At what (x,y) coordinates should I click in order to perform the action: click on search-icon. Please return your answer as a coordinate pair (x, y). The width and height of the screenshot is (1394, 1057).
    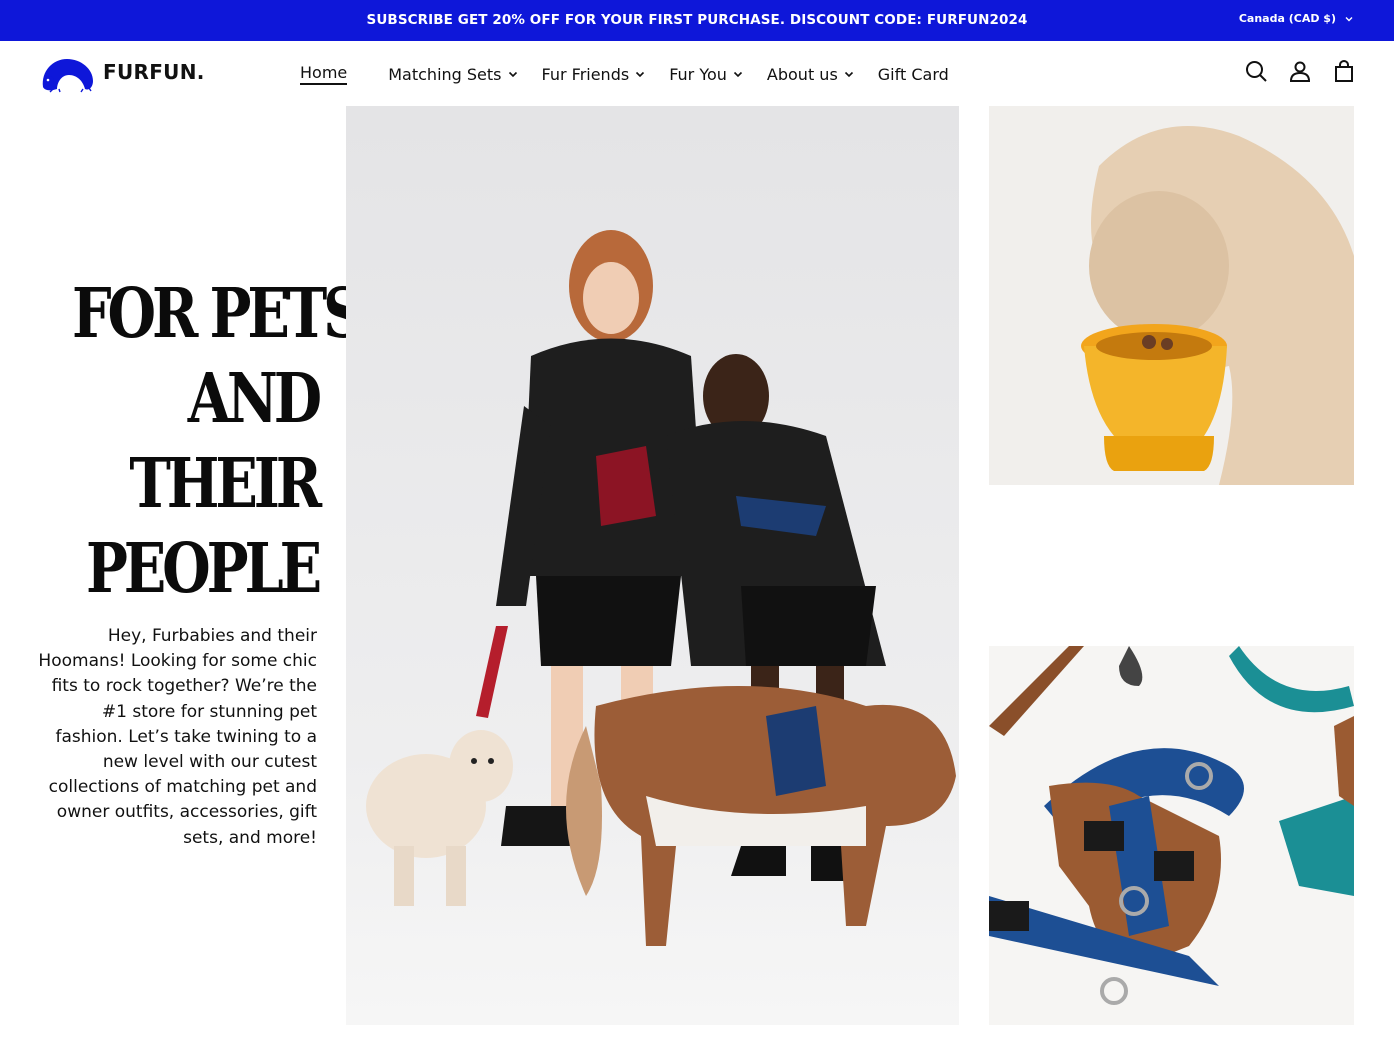
    Looking at the image, I should click on (1256, 71).